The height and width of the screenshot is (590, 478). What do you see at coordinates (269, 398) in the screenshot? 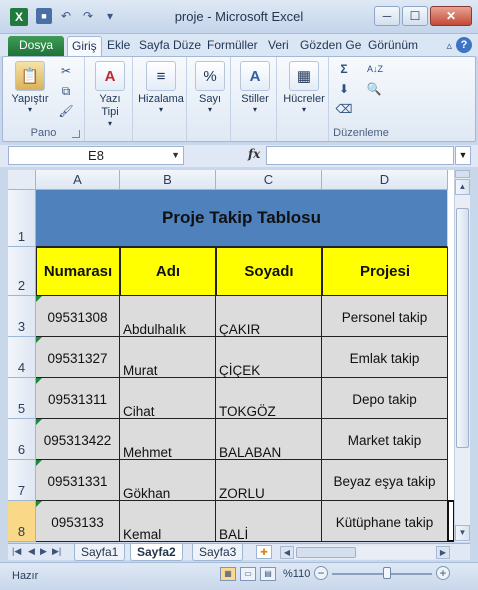
I see `cell-surname: TOKGÖZ` at bounding box center [269, 398].